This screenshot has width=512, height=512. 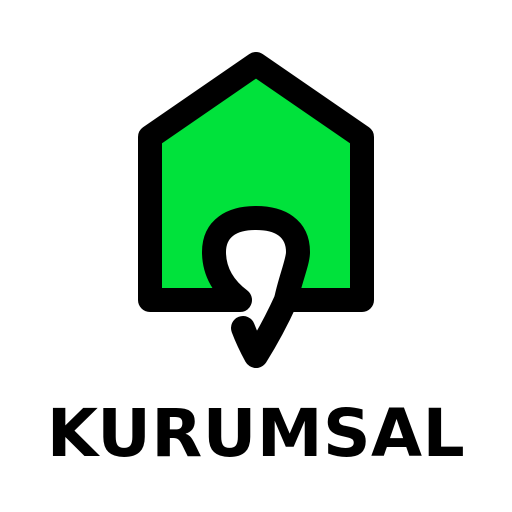 I want to click on location-pin-shape, so click(x=264, y=328).